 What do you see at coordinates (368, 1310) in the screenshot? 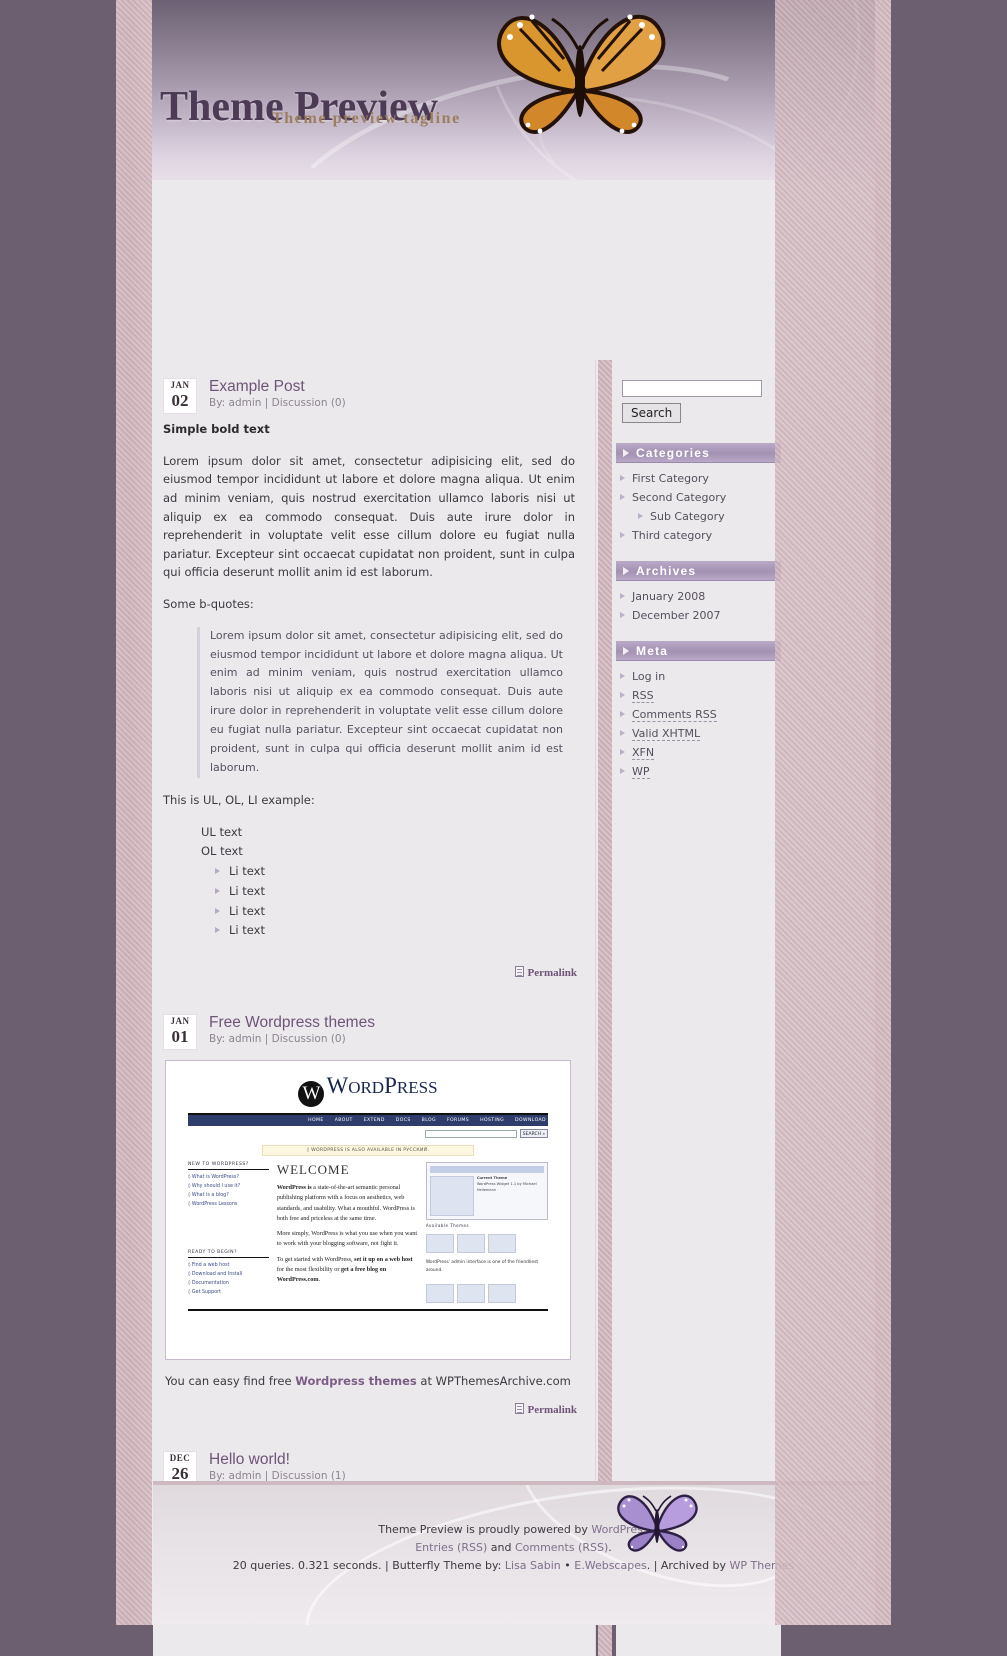
I see `wp-footer-rule` at bounding box center [368, 1310].